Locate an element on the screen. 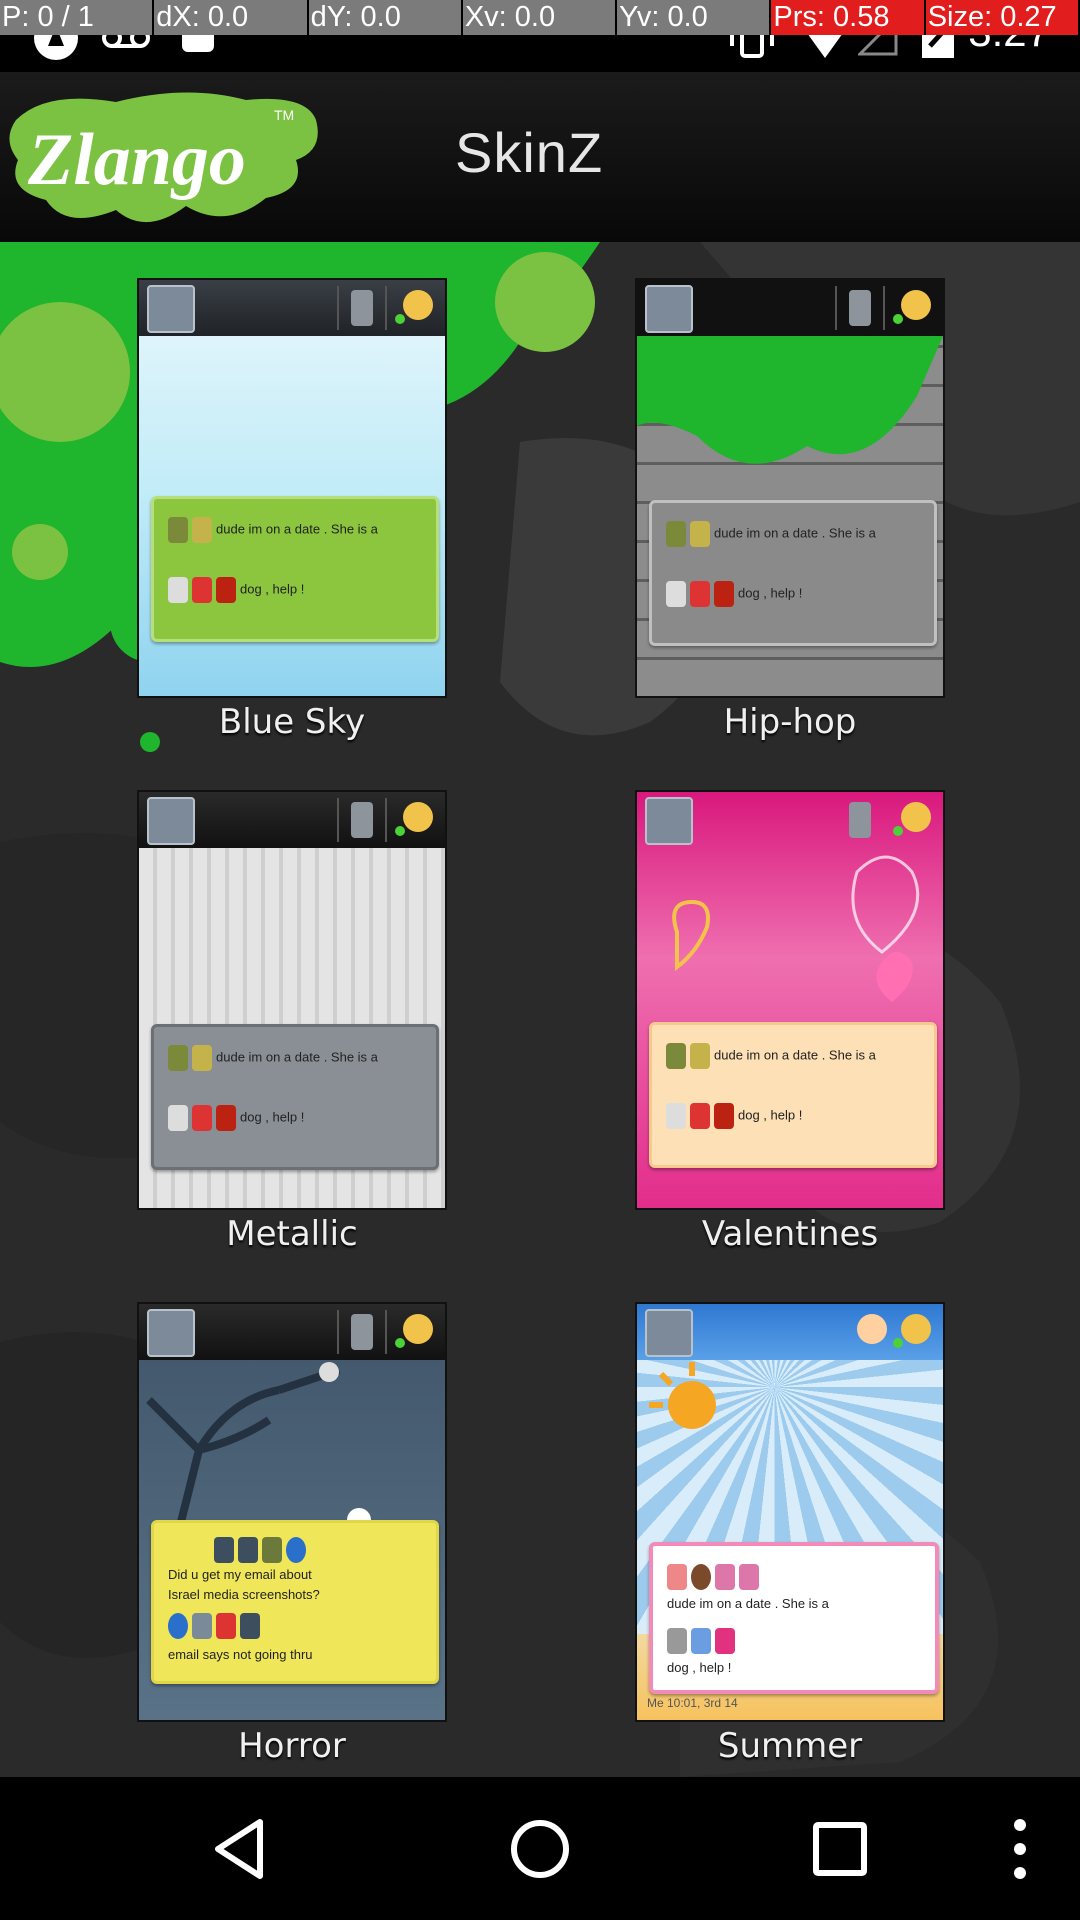  skin-label: Hip-hop is located at coordinates (790, 722).